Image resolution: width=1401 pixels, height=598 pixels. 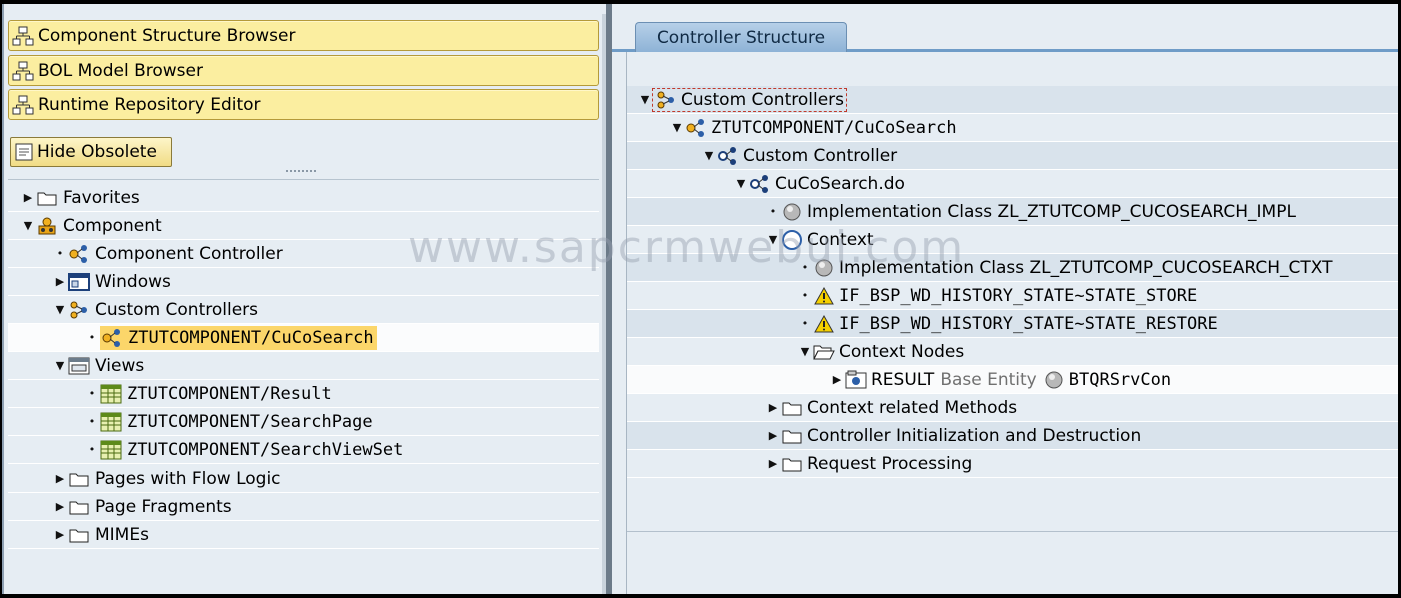 I want to click on tree-label: Component Controller, so click(x=189, y=253).